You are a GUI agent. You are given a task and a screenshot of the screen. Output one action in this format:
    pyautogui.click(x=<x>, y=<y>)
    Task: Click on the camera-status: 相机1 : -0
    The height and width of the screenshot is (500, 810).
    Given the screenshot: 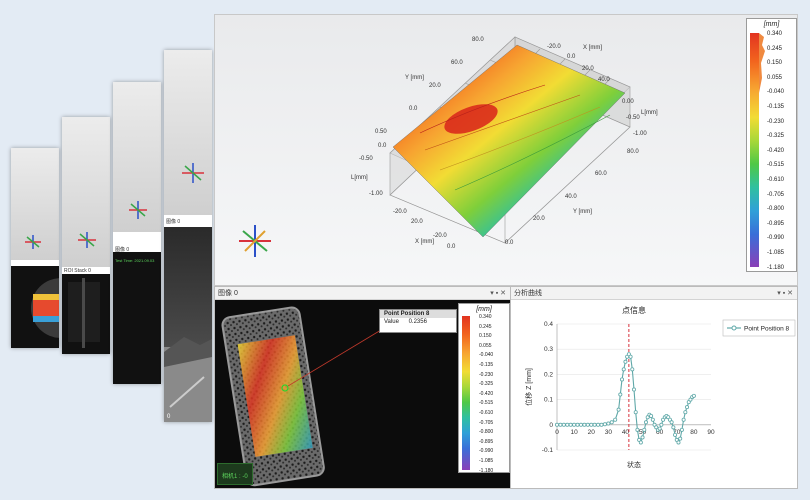 What is the action you would take?
    pyautogui.click(x=235, y=477)
    